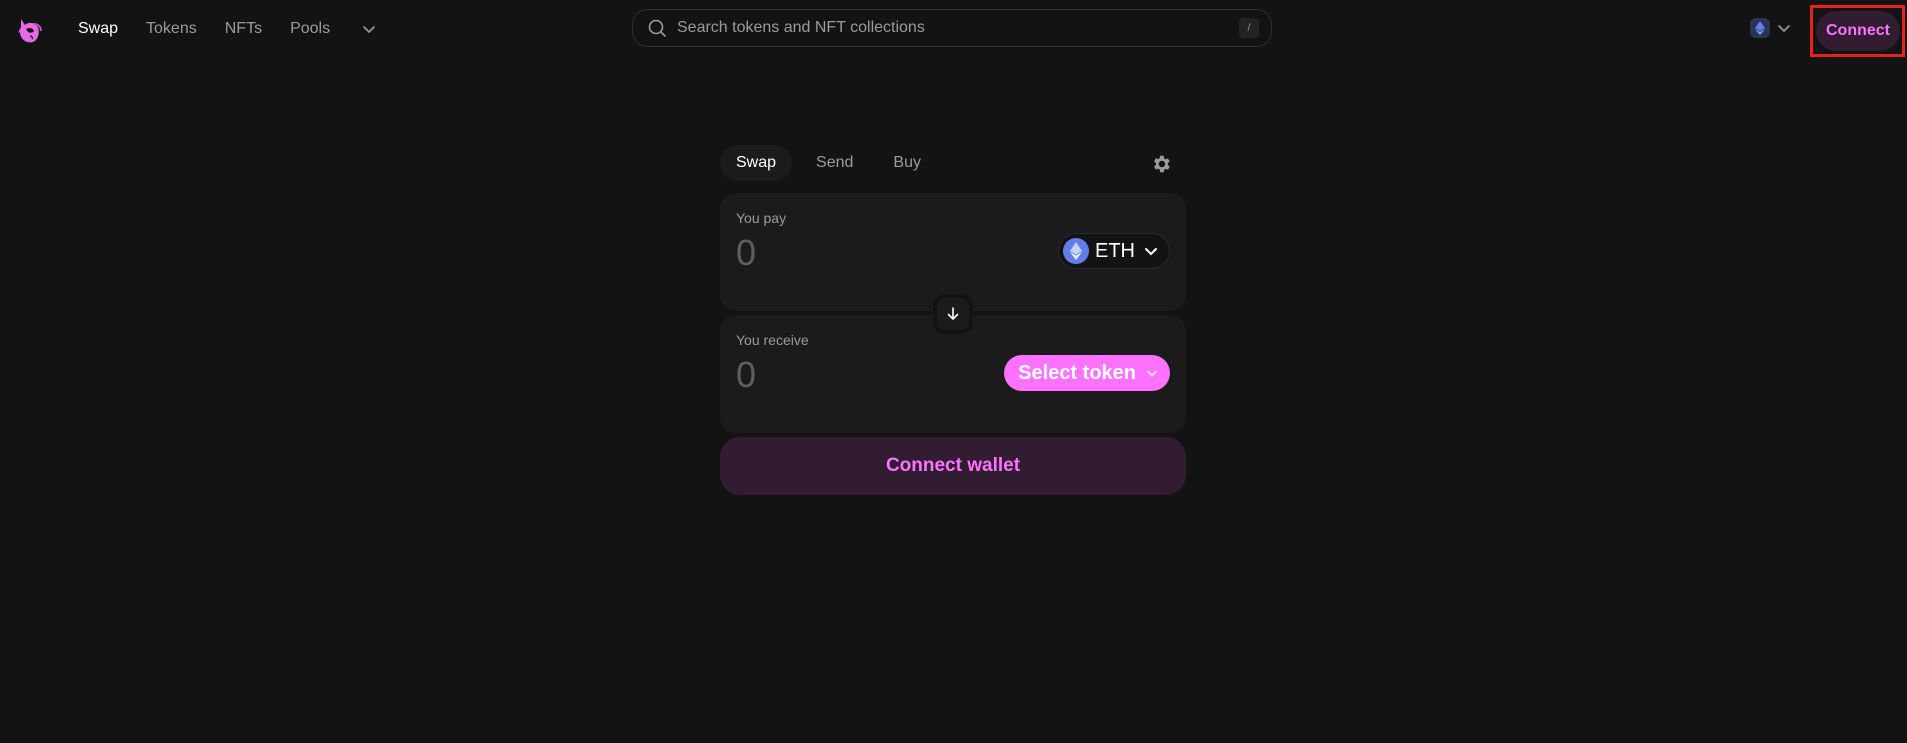 The image size is (1907, 743). What do you see at coordinates (761, 218) in the screenshot?
I see `pay-label: You pay` at bounding box center [761, 218].